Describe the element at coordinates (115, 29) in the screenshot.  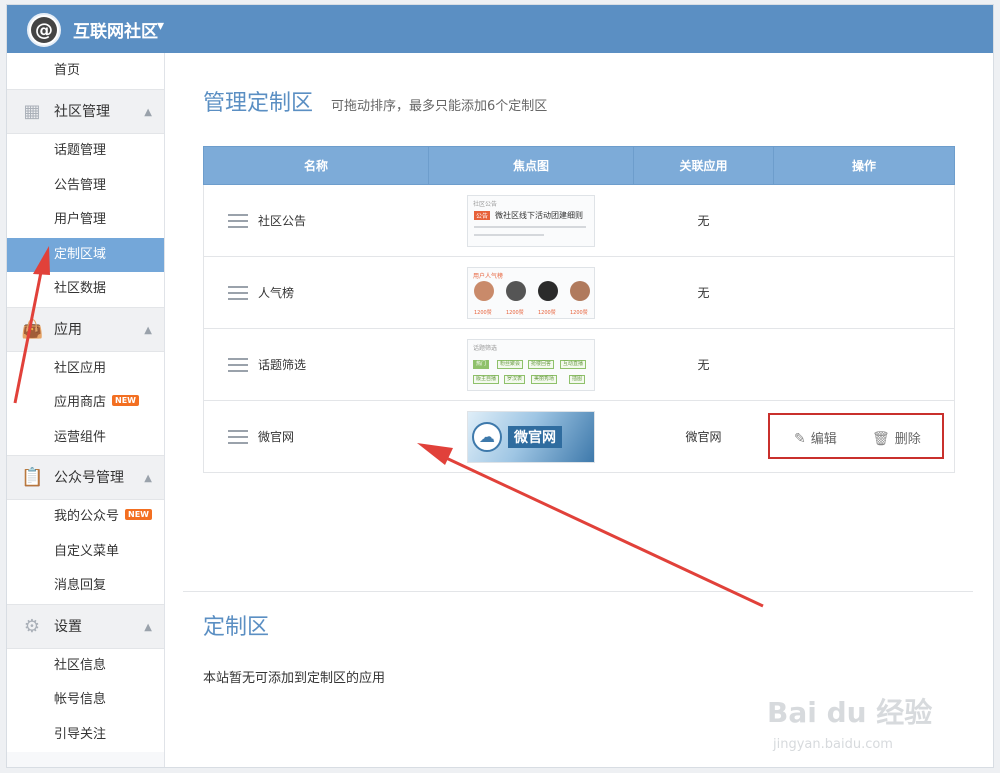
I see `community-title: 互联网社区` at that location.